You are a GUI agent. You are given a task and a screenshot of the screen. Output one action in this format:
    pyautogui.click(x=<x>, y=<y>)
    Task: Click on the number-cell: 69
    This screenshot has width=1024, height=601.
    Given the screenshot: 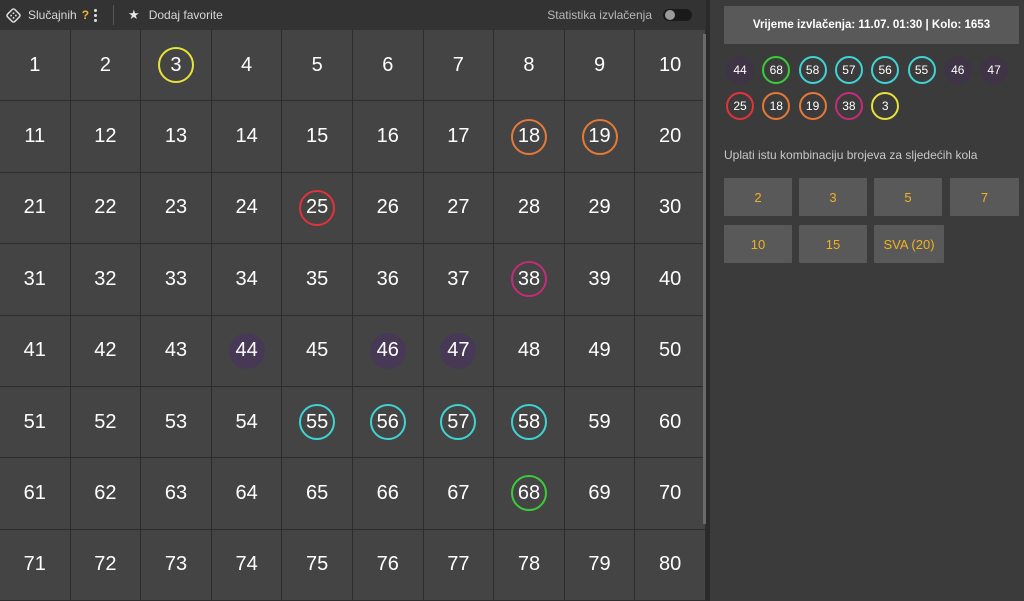 What is the action you would take?
    pyautogui.click(x=600, y=494)
    